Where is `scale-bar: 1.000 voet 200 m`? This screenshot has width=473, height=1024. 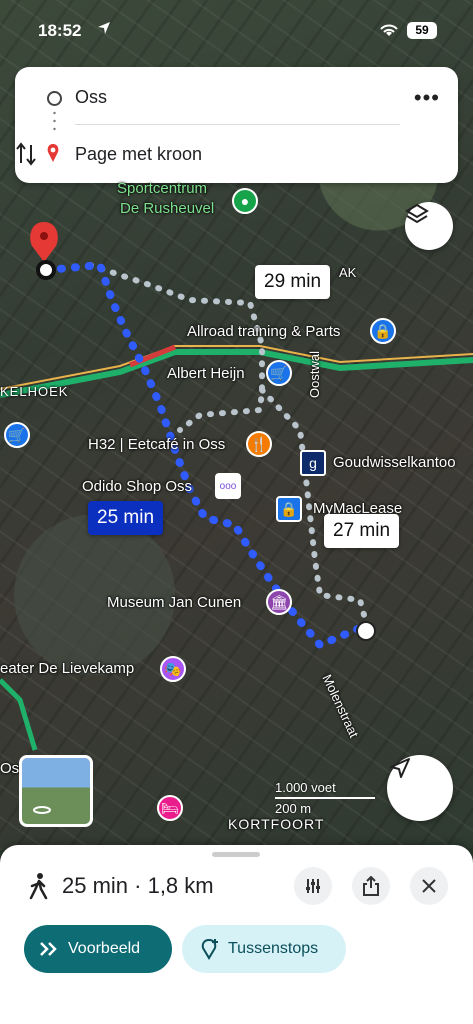
scale-bar: 1.000 voet 200 m is located at coordinates (325, 798).